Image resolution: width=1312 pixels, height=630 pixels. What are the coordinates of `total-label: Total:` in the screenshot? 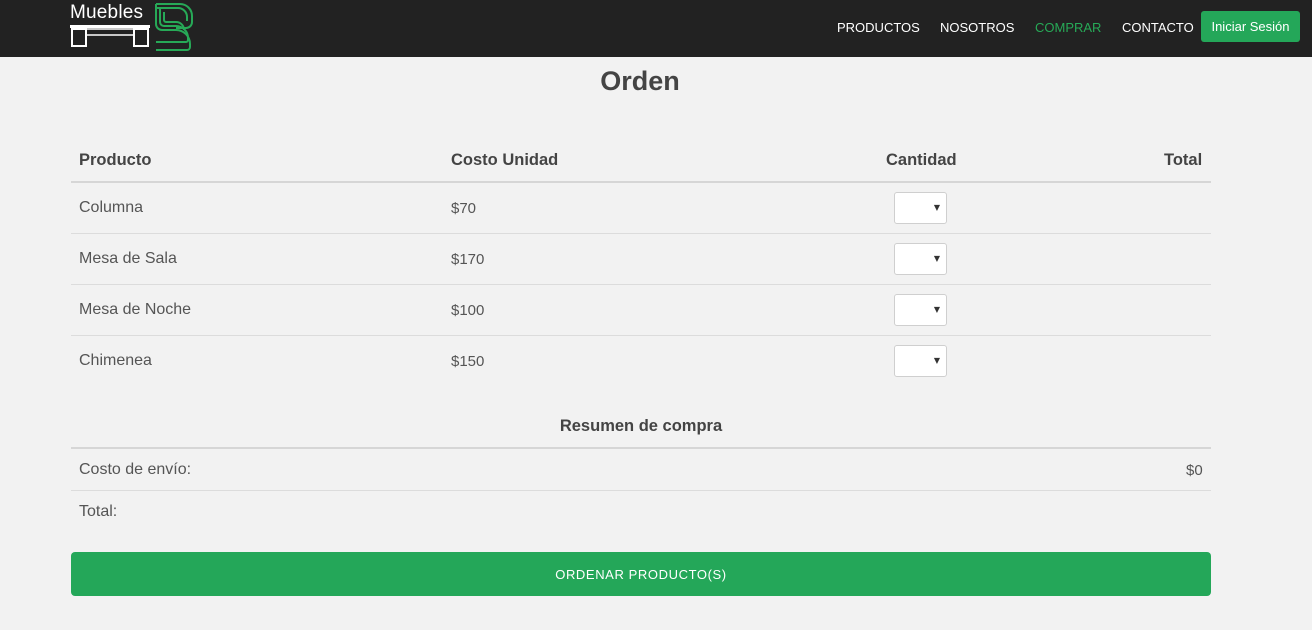 It's located at (98, 511).